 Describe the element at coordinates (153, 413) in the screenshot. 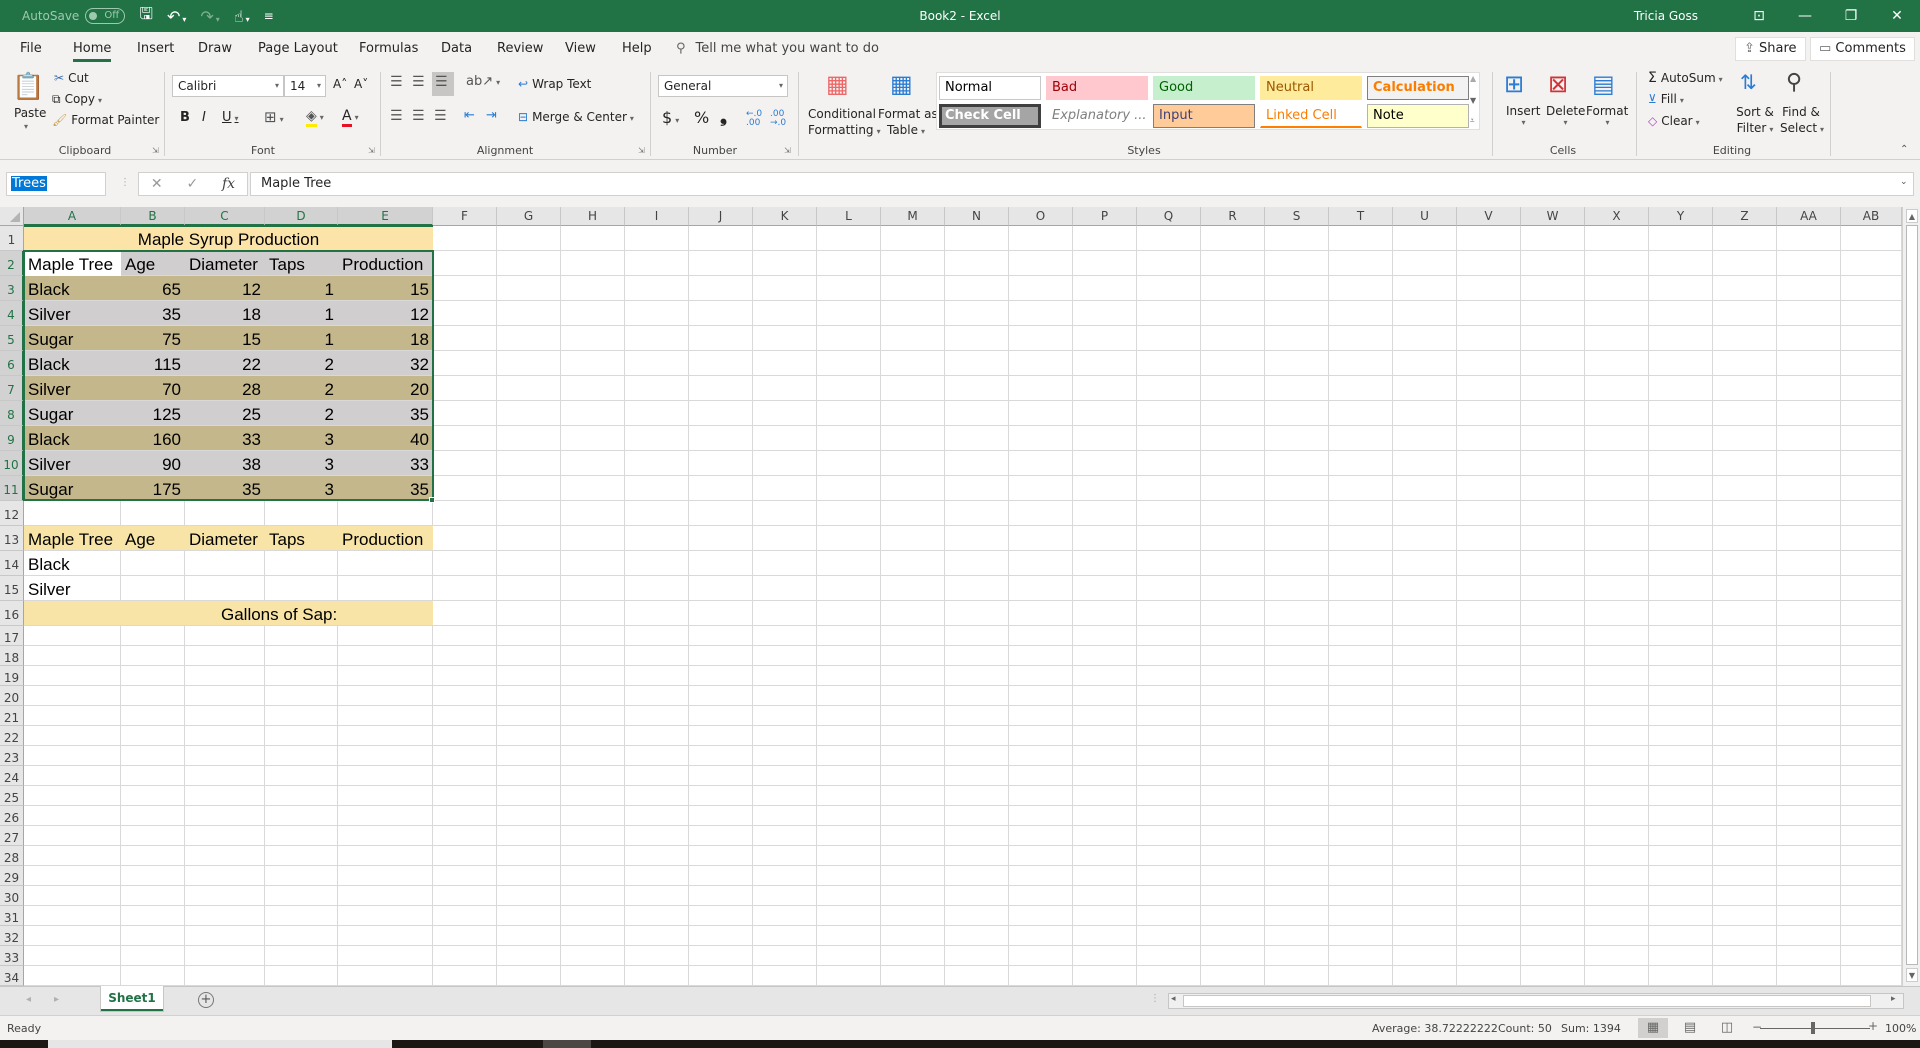

I see `number-cell: 125` at that location.